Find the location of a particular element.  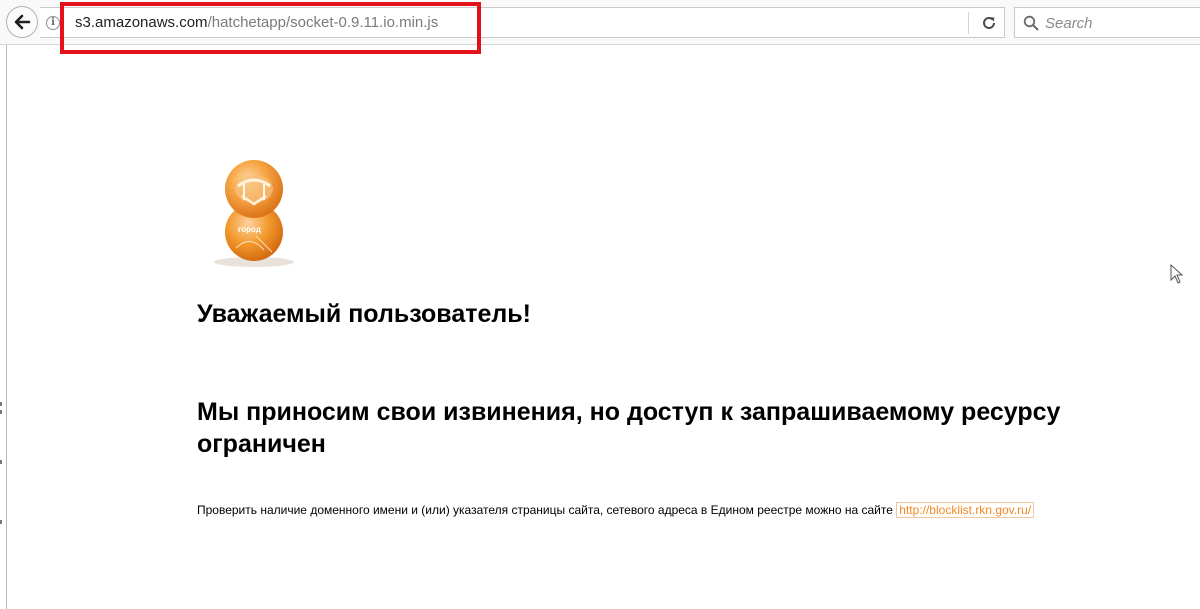

greeting-heading: Уважаемый пользователь! is located at coordinates (364, 314).